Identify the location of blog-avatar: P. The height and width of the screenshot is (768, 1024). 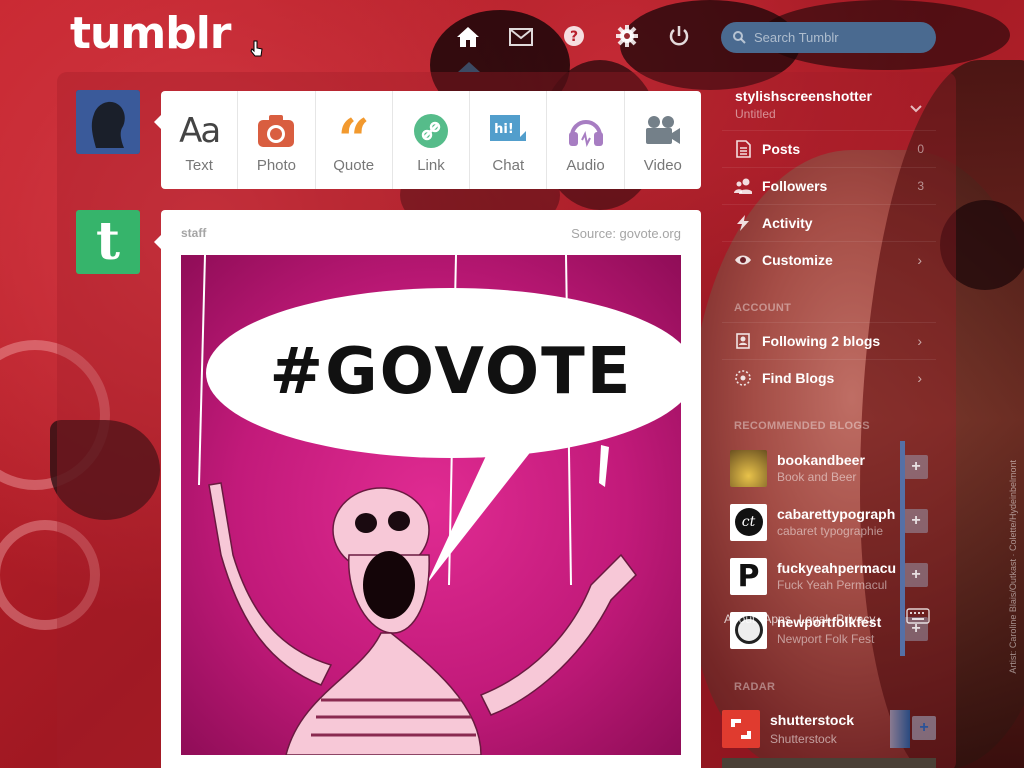
(748, 576).